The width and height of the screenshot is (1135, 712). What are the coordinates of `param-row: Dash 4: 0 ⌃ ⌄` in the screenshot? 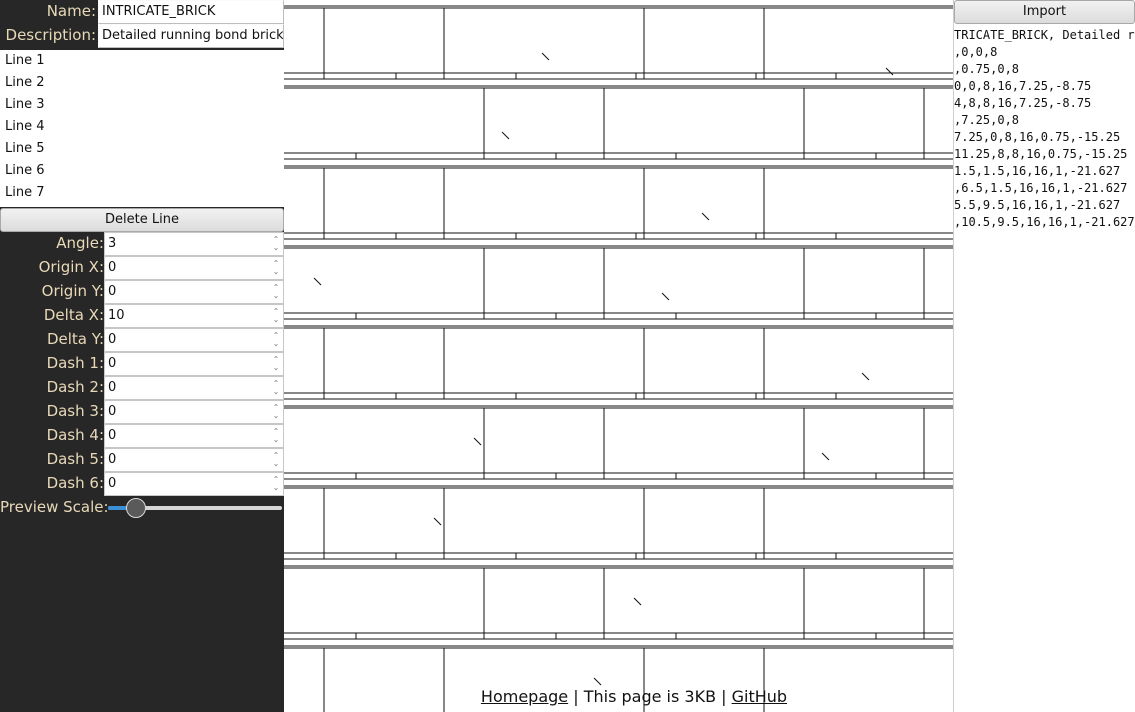 It's located at (142, 436).